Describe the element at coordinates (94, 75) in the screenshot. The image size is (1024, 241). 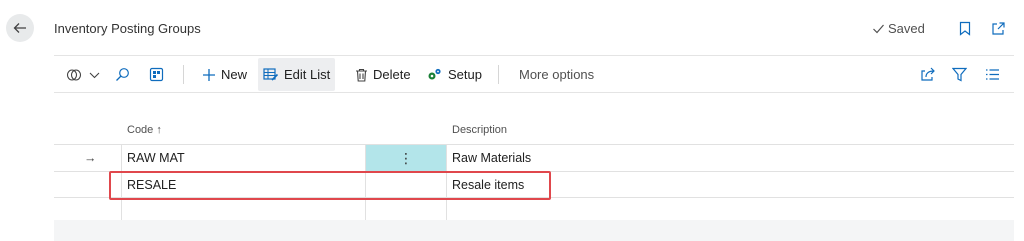
I see `chevron-down-icon` at that location.